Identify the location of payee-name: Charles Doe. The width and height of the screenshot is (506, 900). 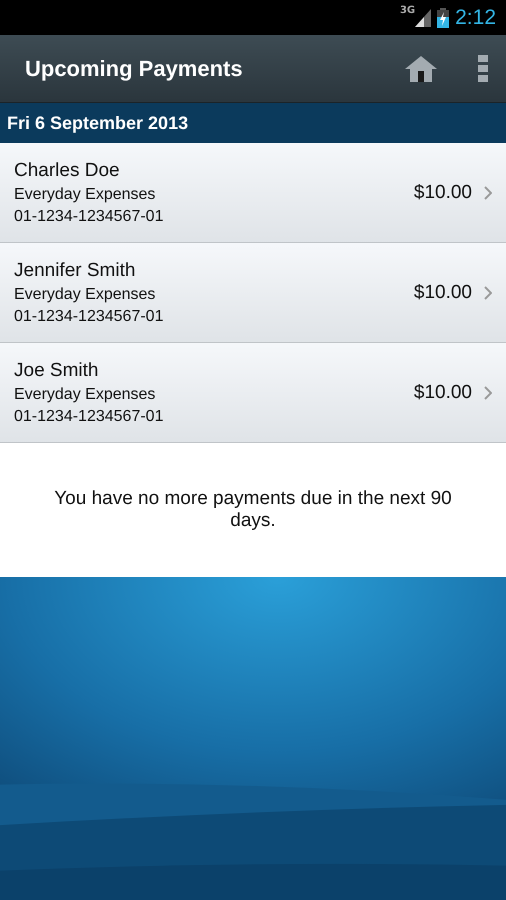
(67, 171).